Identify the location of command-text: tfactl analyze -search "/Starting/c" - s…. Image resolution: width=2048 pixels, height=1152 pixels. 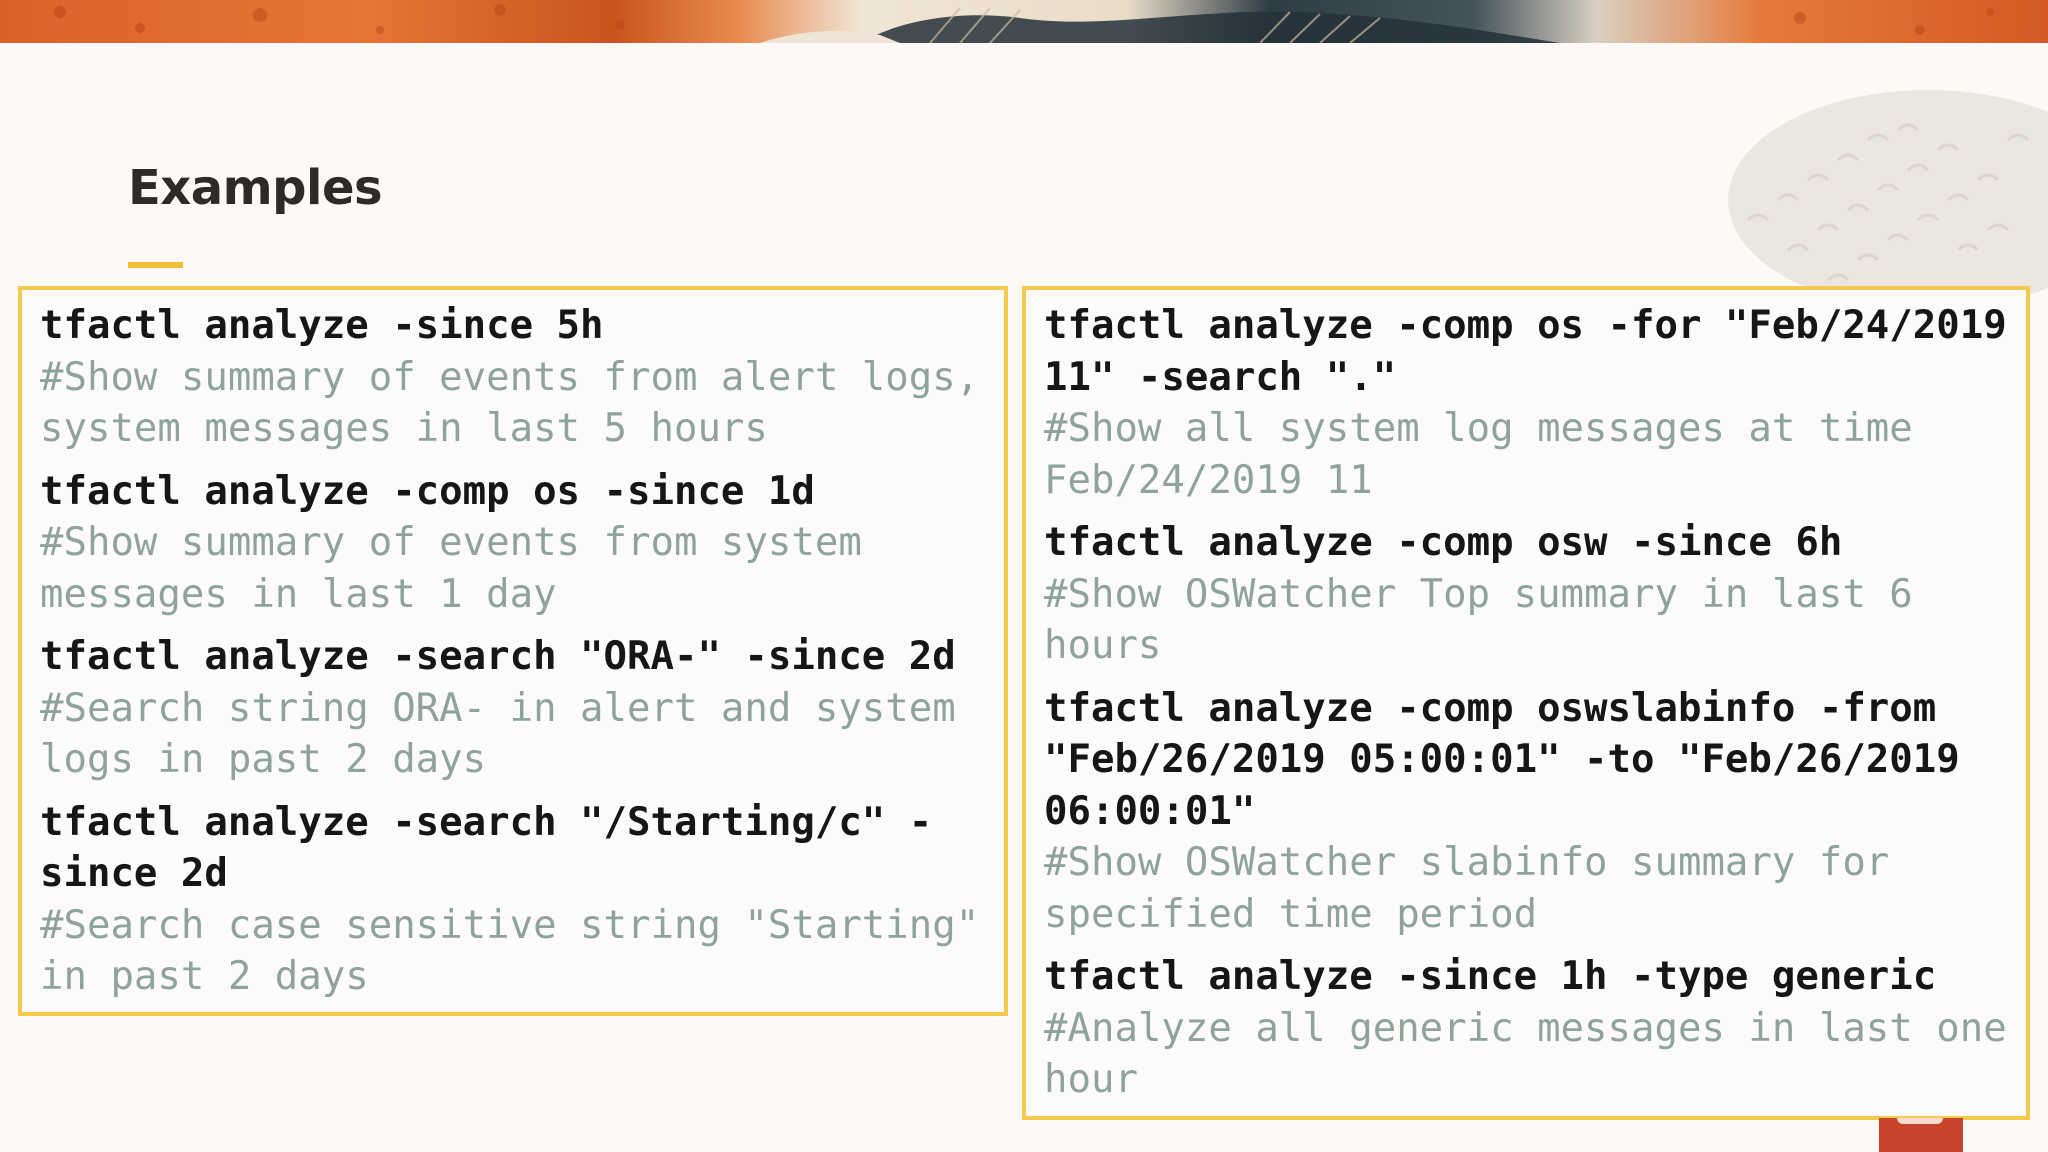
(498, 848).